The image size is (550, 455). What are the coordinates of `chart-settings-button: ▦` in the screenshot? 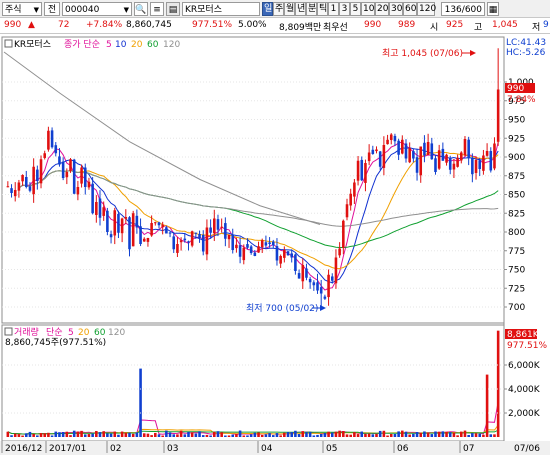 It's located at (493, 8).